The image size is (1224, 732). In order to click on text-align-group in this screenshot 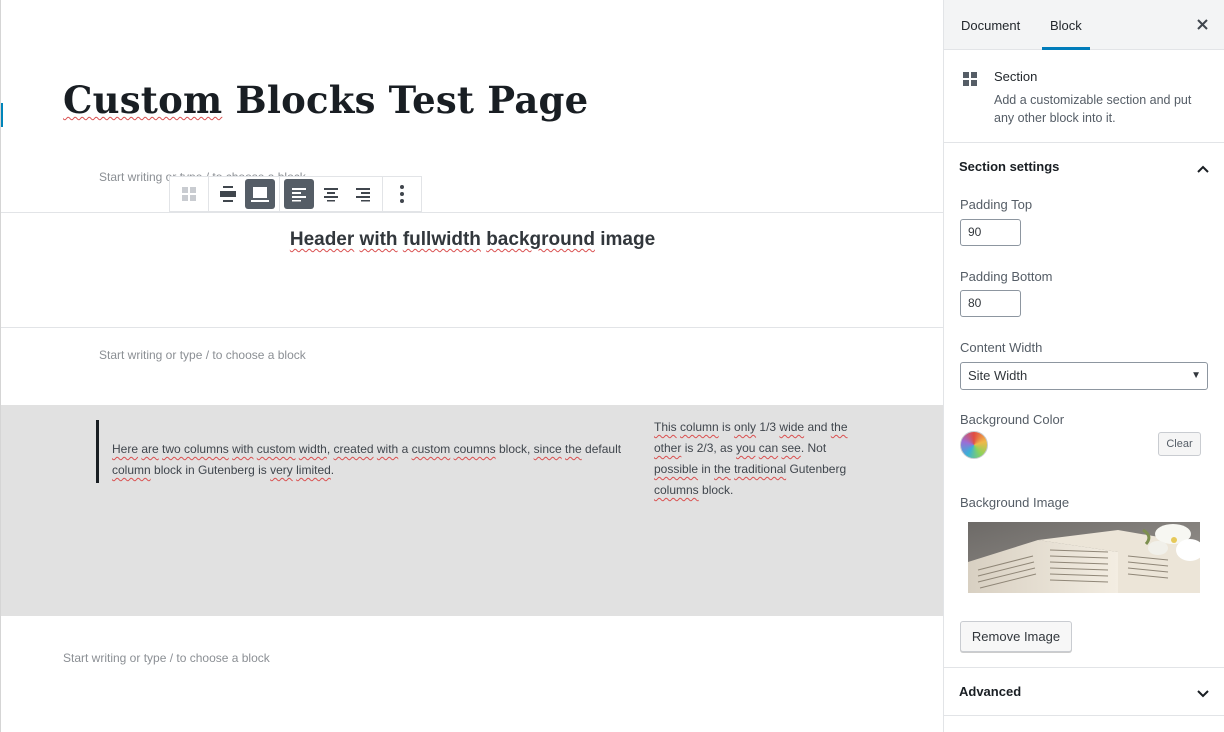, I will do `click(331, 194)`.